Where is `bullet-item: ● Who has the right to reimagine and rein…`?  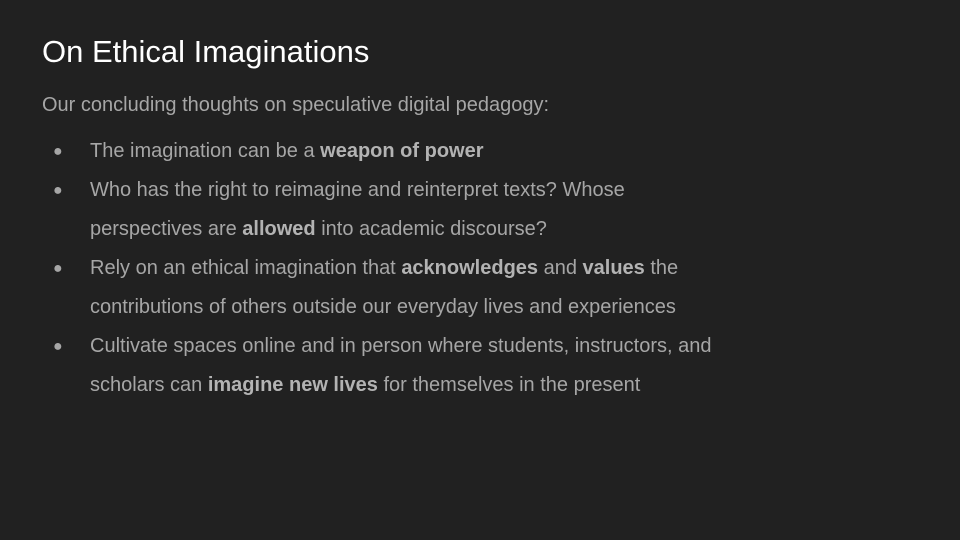 bullet-item: ● Who has the right to reimagine and rein… is located at coordinates (392, 210).